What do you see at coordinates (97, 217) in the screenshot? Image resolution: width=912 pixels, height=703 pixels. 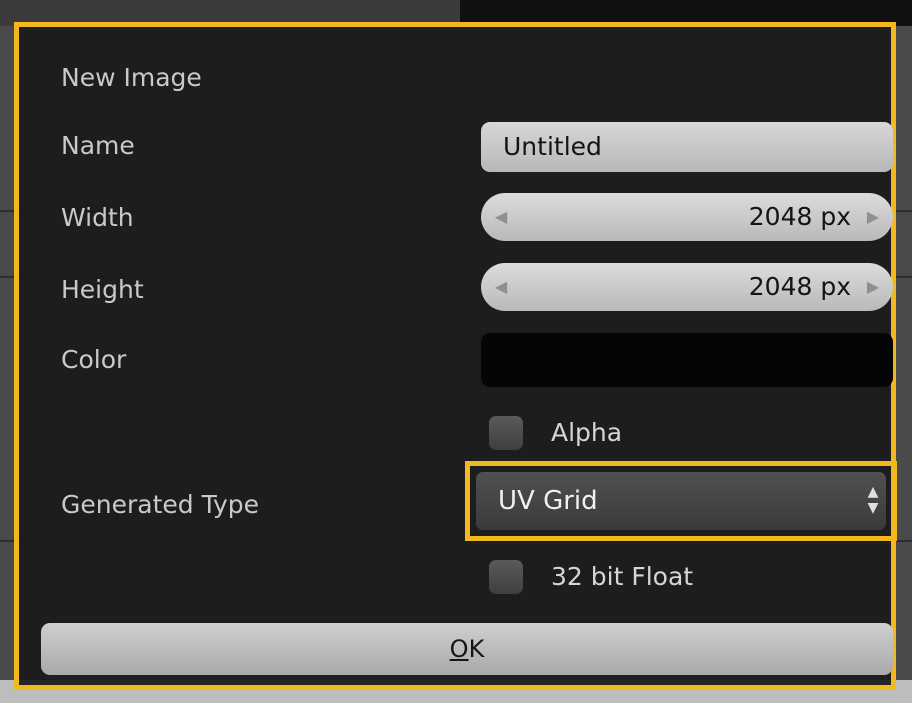 I see `width-label: Width` at bounding box center [97, 217].